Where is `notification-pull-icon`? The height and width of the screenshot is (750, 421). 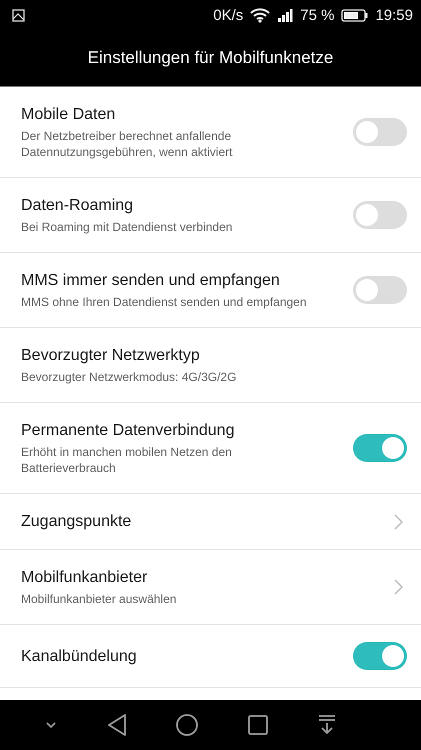
notification-pull-icon is located at coordinates (327, 725).